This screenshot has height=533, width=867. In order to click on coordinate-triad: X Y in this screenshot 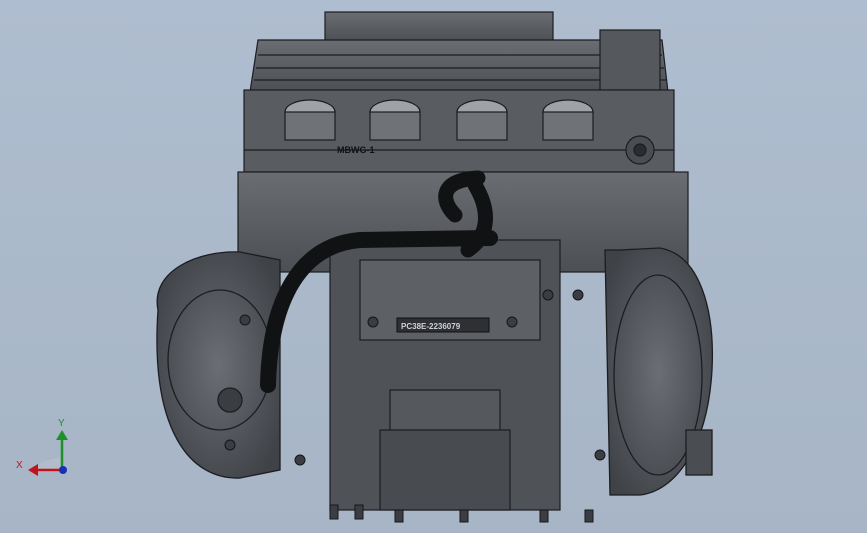, I will do `click(42, 447)`.